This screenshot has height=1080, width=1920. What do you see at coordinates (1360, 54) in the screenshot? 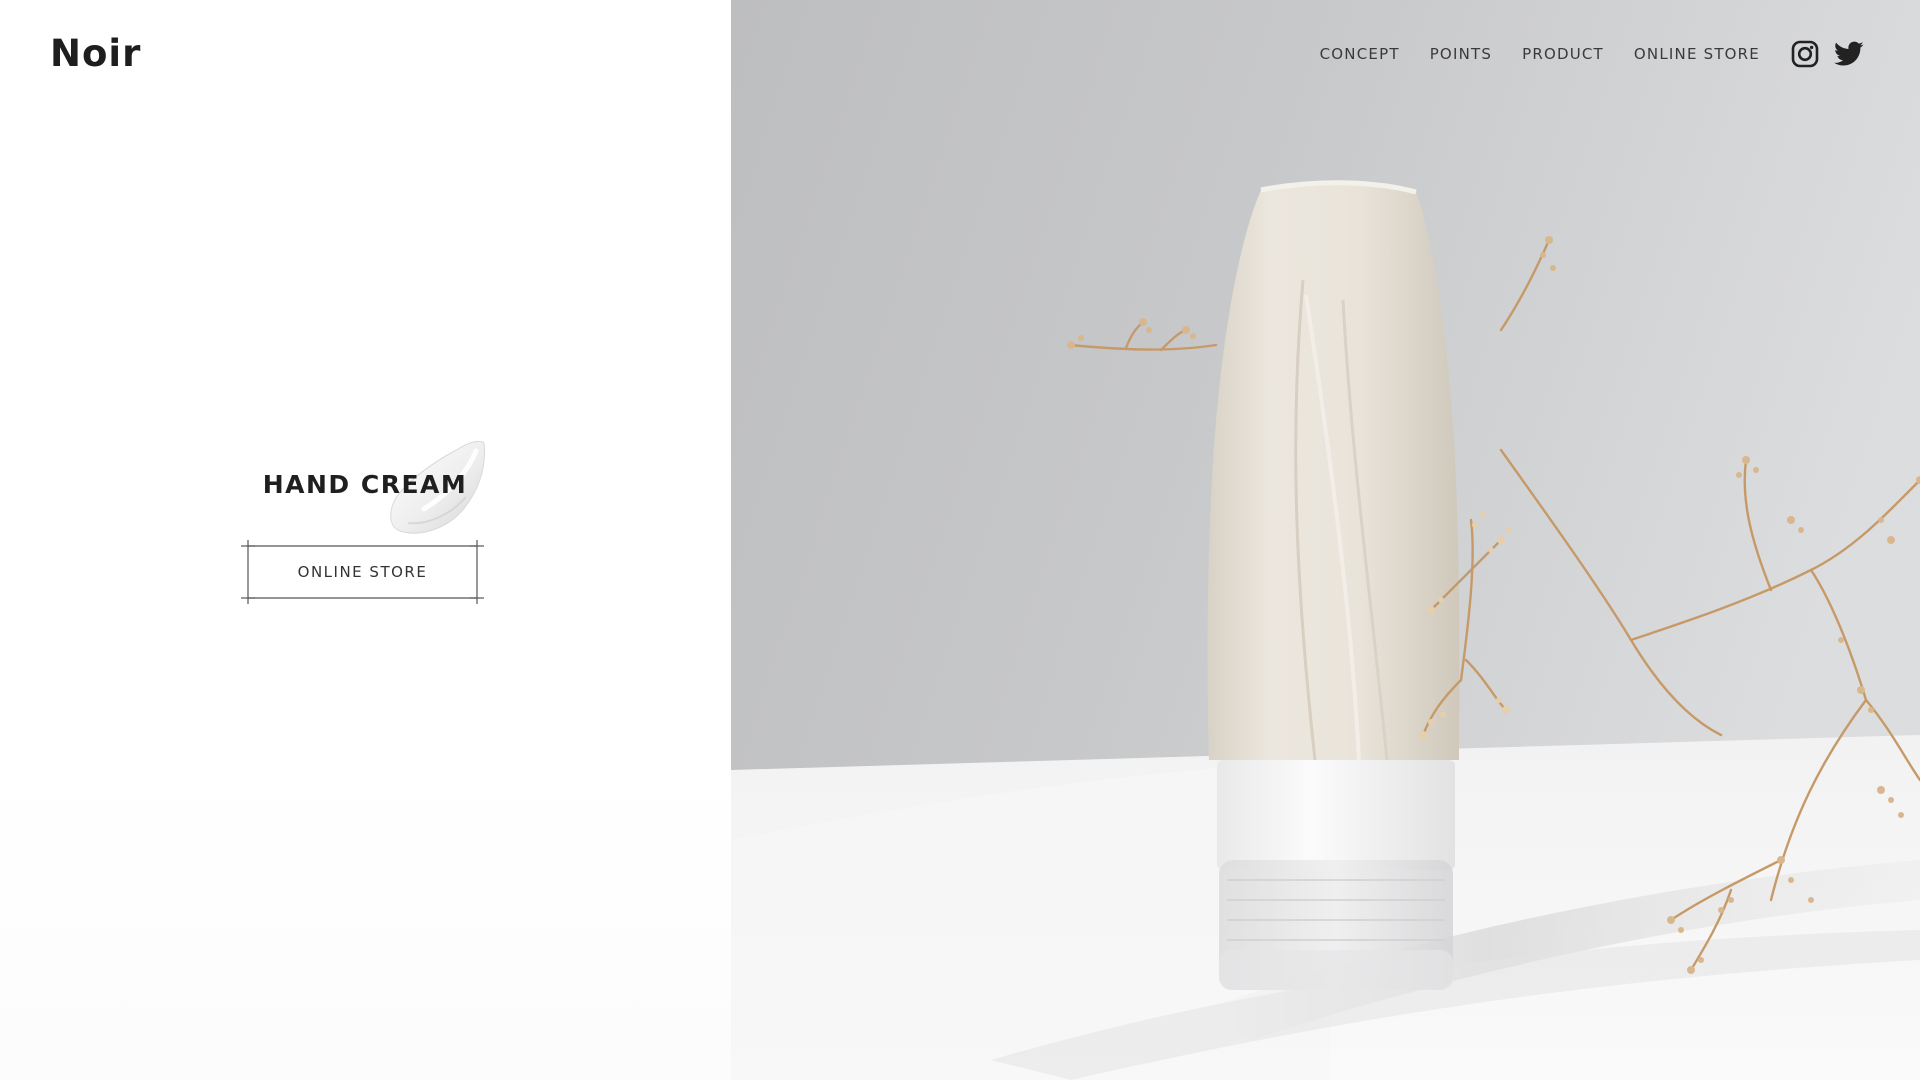
I see `nav-link-concept: CONCEPT` at bounding box center [1360, 54].